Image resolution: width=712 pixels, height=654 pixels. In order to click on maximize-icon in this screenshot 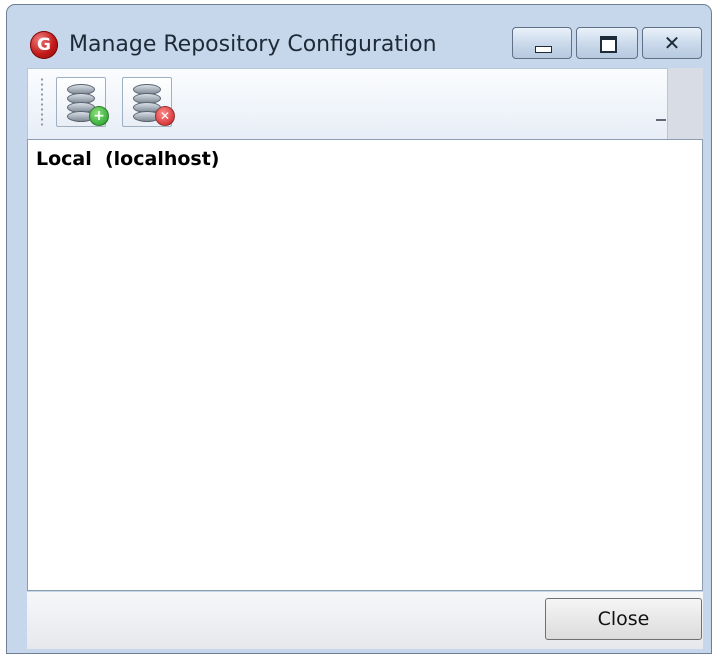, I will do `click(608, 44)`.